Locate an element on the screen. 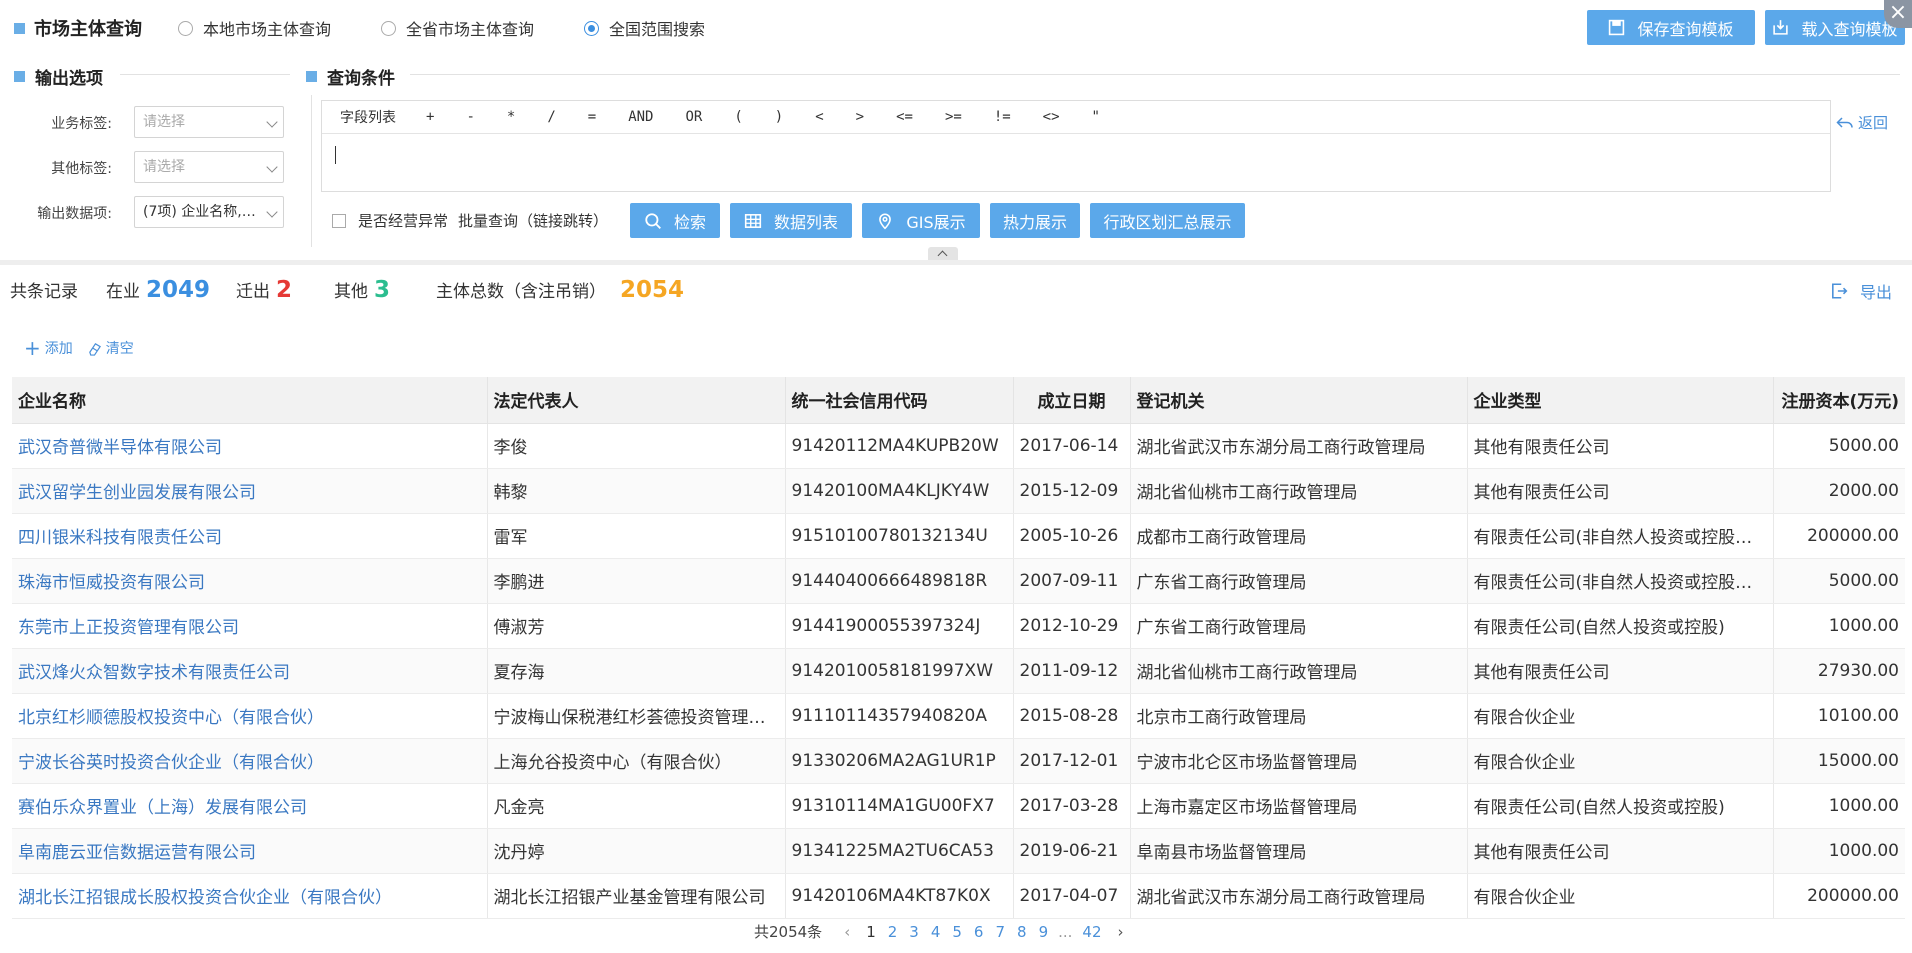  data-items-select: (7项) 企业名称,法定代表人 is located at coordinates (209, 212).